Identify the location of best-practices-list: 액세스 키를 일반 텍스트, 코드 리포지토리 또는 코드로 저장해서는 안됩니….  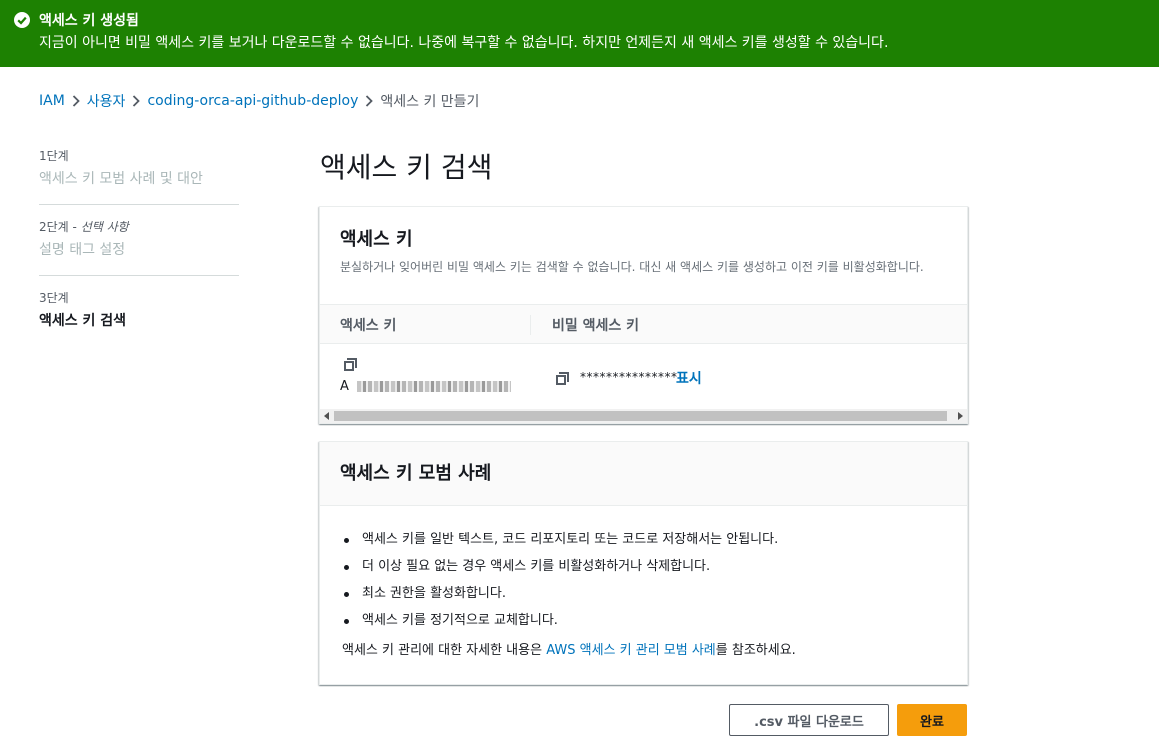
(560, 580).